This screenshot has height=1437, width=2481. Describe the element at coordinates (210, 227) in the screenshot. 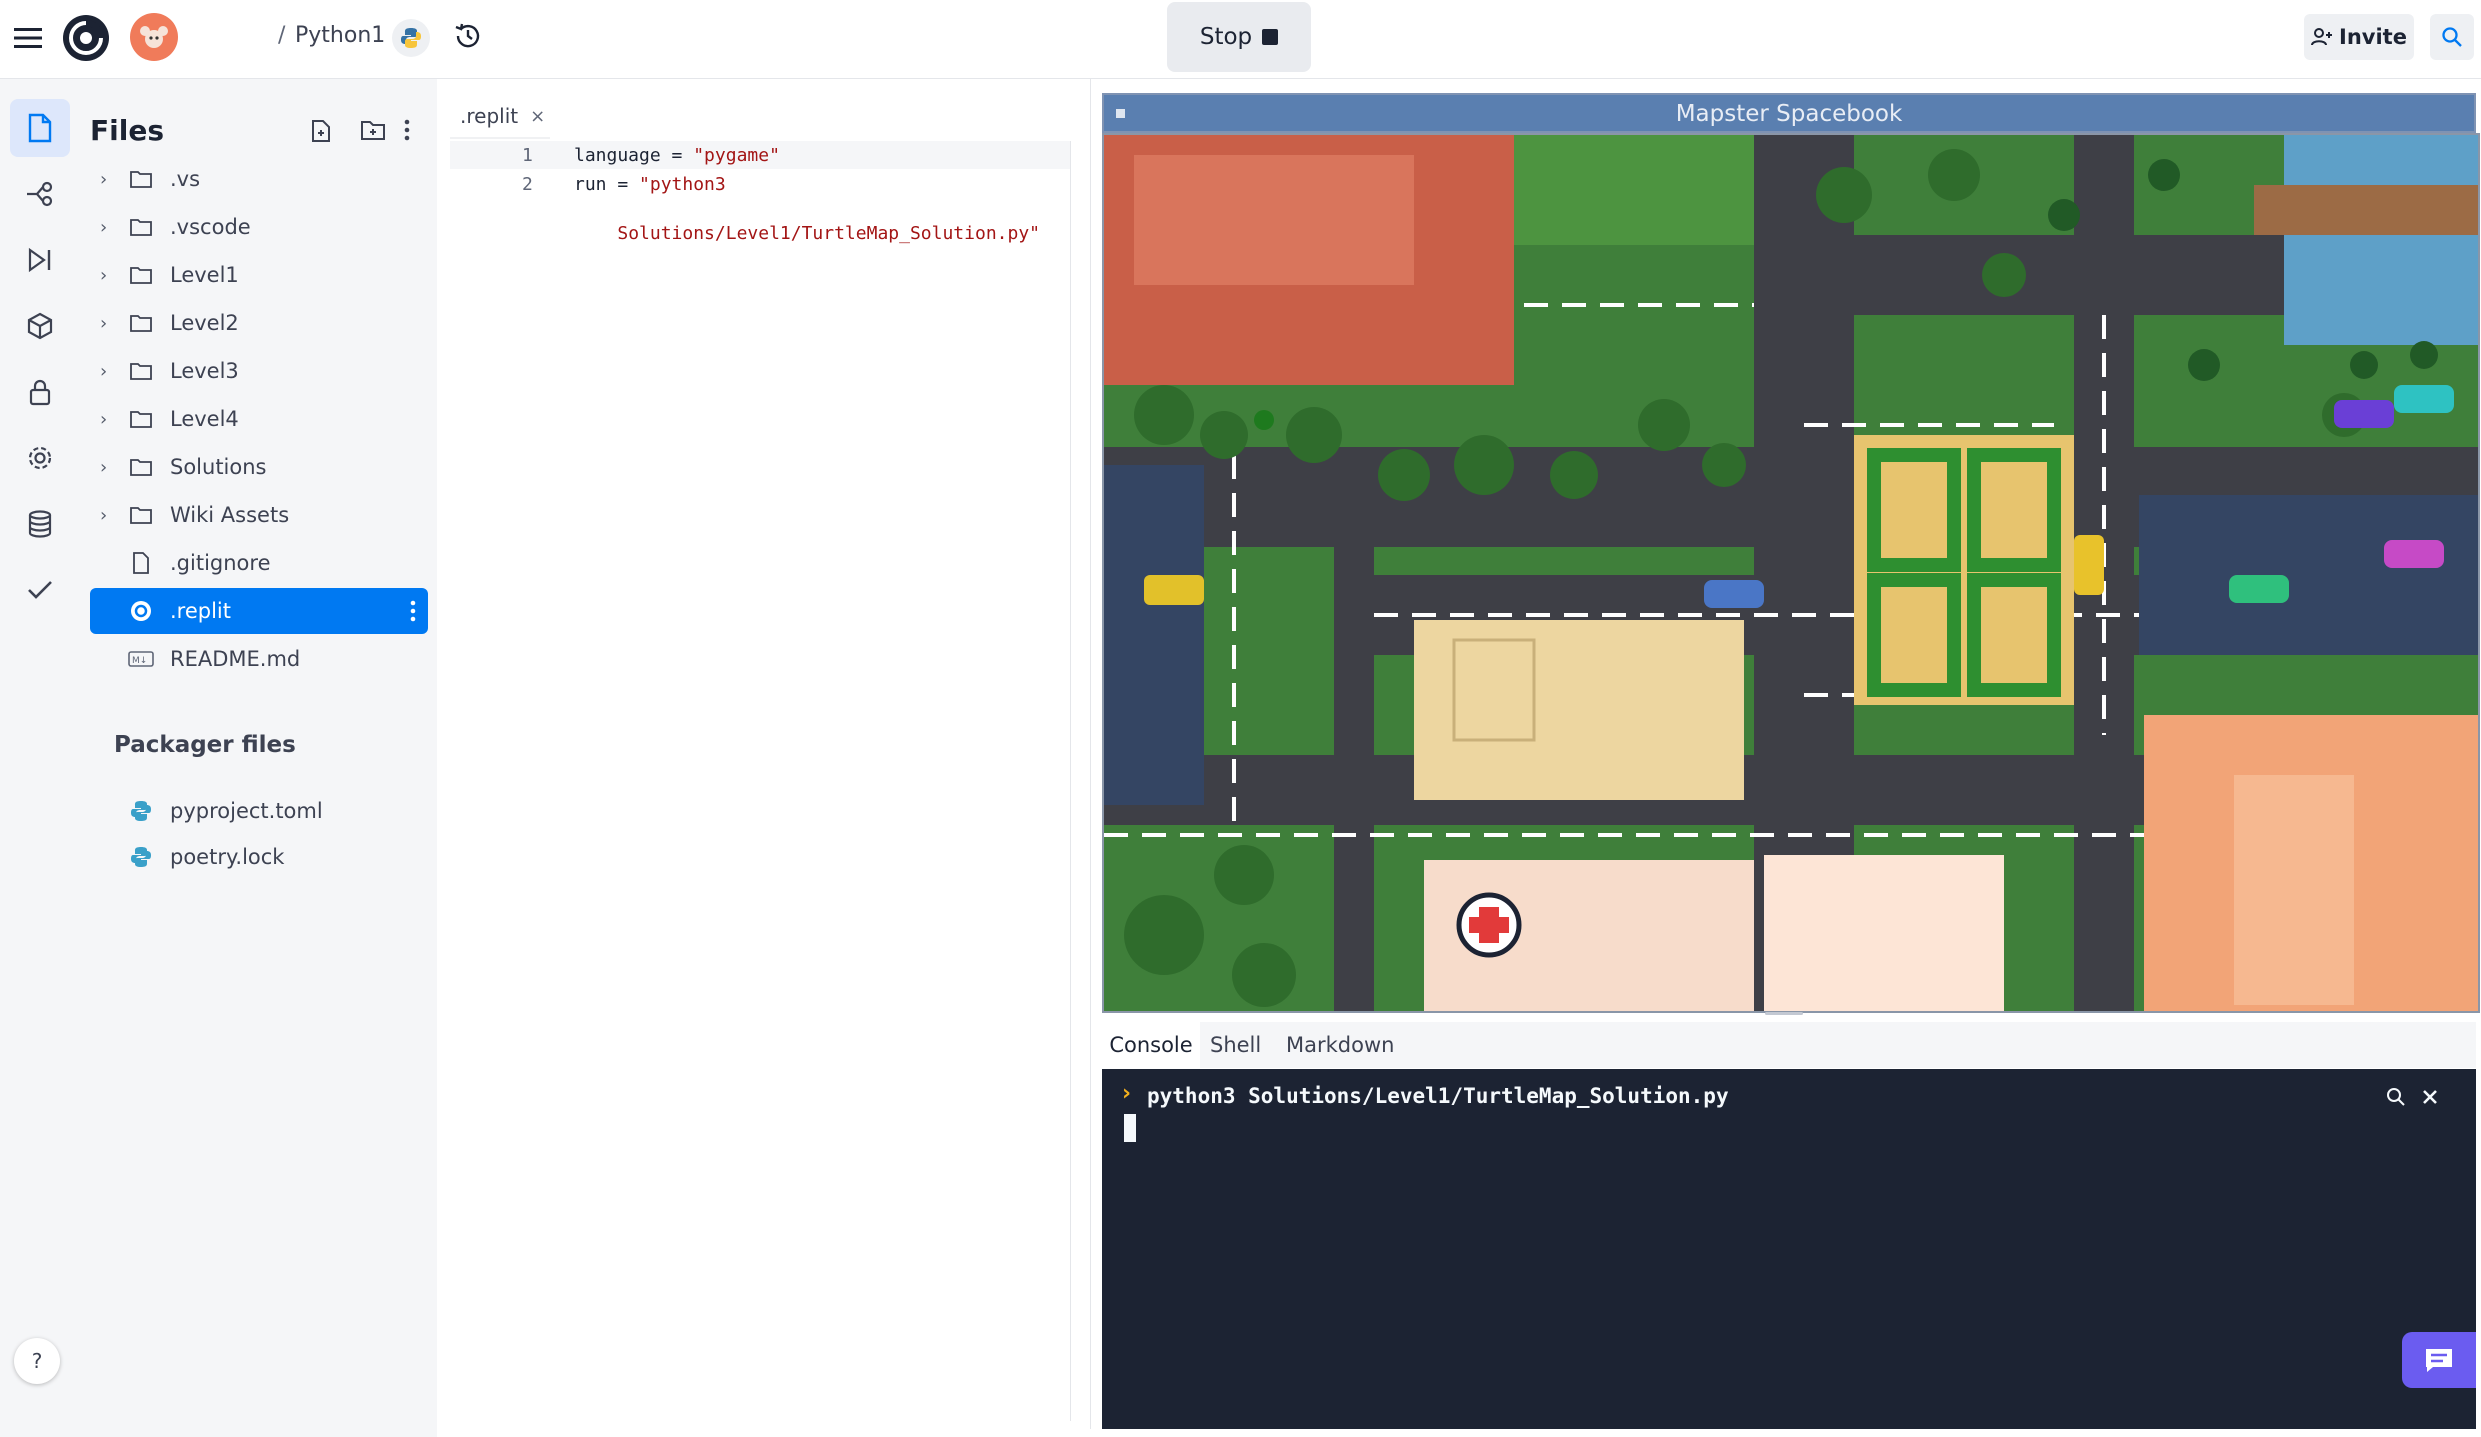

I see `file-name: .vscode` at that location.